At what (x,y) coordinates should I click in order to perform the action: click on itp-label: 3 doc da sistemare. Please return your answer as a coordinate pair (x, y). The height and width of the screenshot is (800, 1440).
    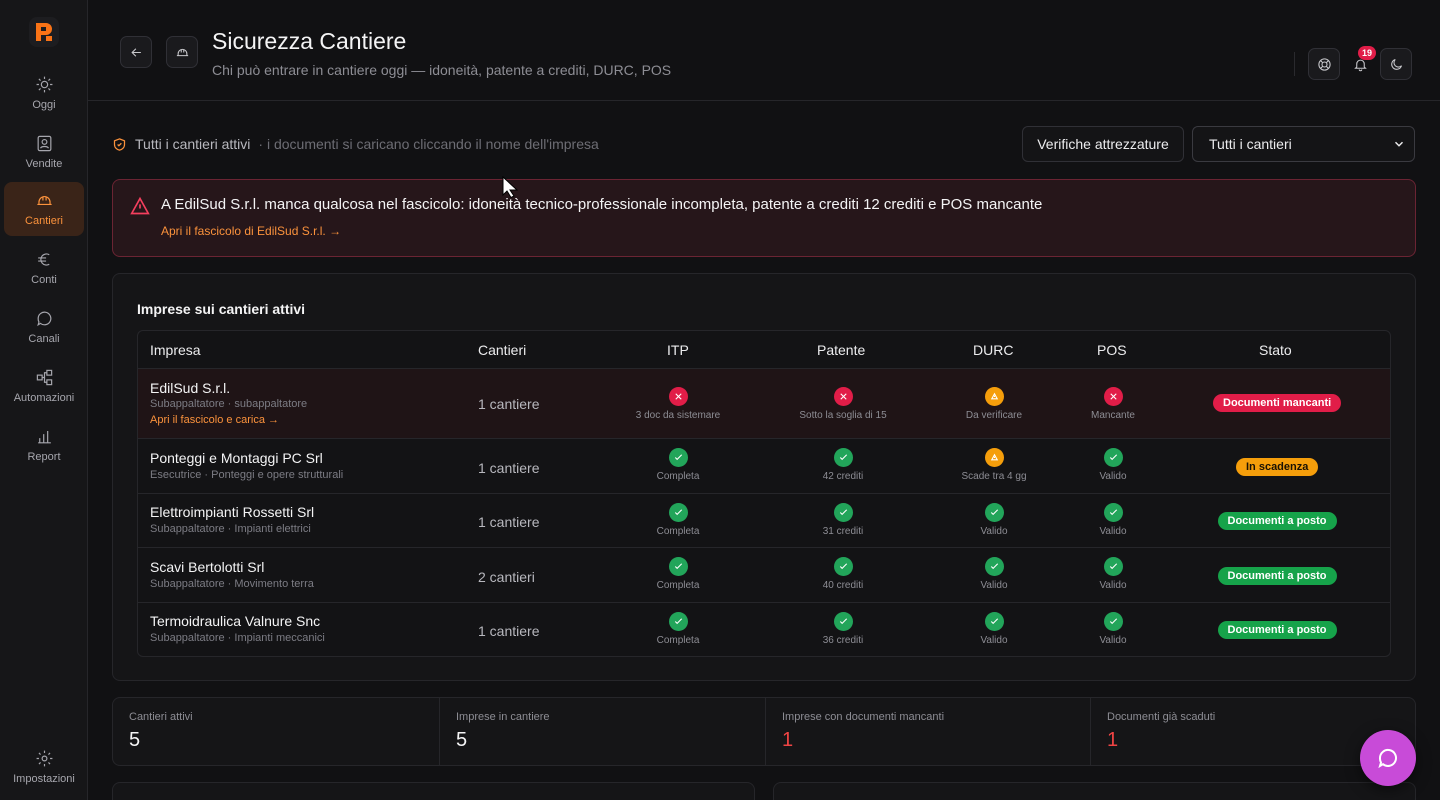
    Looking at the image, I should click on (678, 415).